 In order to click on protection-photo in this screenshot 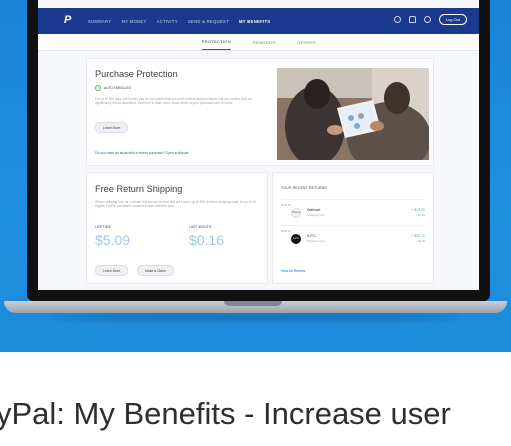, I will do `click(353, 114)`.